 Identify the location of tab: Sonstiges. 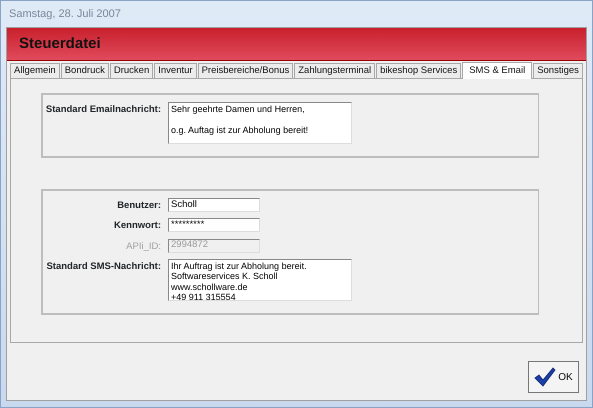
(558, 70).